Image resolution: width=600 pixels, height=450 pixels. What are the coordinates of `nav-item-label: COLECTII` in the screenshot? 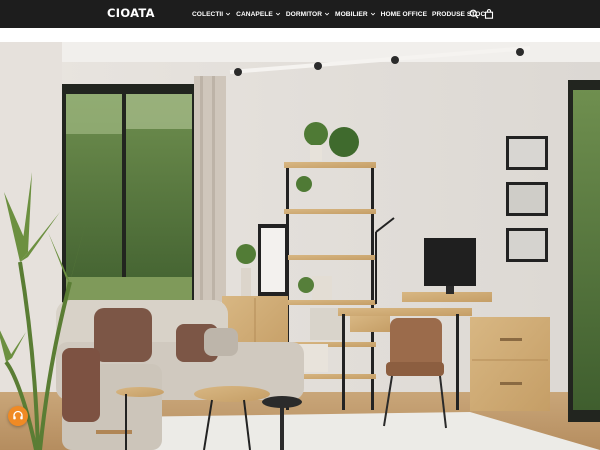 It's located at (208, 14).